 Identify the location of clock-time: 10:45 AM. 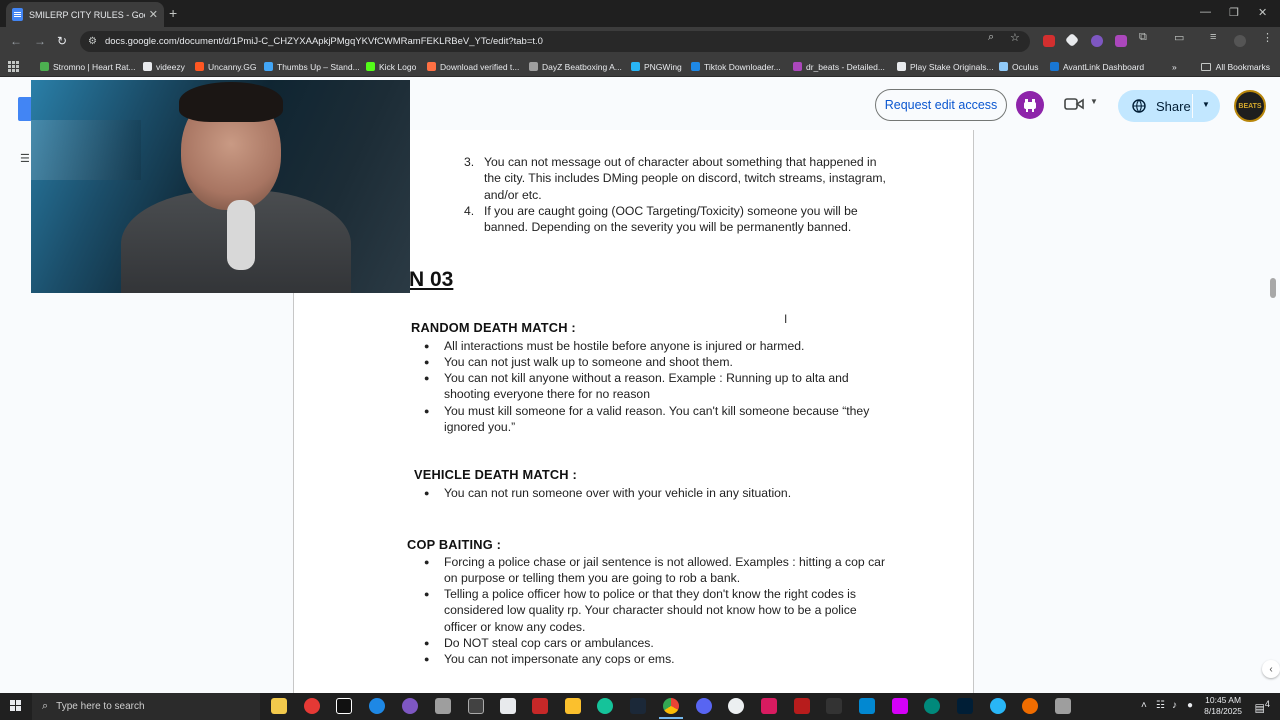
(1223, 700).